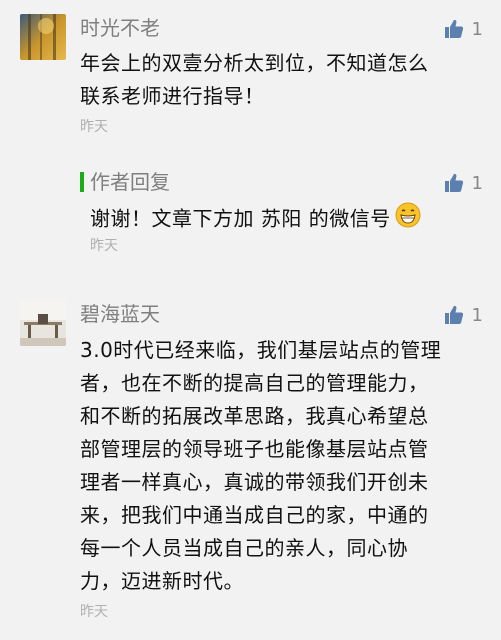 This screenshot has width=501, height=640. What do you see at coordinates (254, 515) in the screenshot?
I see `content-line: 来，把我们中通当成自己的家，中通的` at bounding box center [254, 515].